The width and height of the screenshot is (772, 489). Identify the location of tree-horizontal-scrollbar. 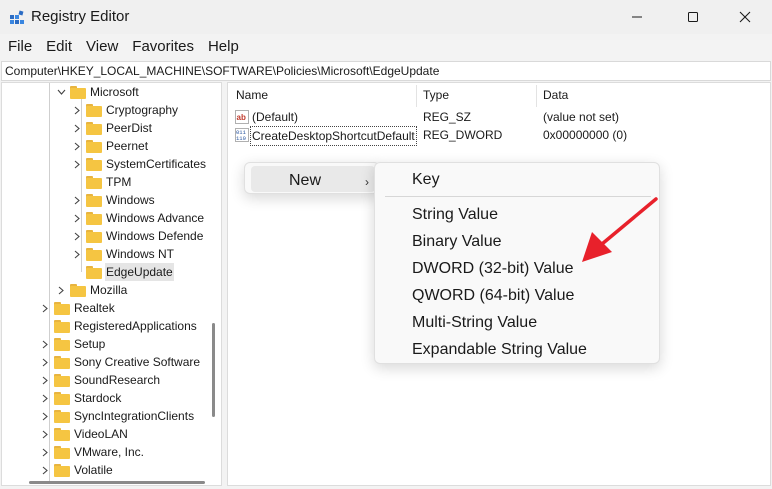
(117, 482).